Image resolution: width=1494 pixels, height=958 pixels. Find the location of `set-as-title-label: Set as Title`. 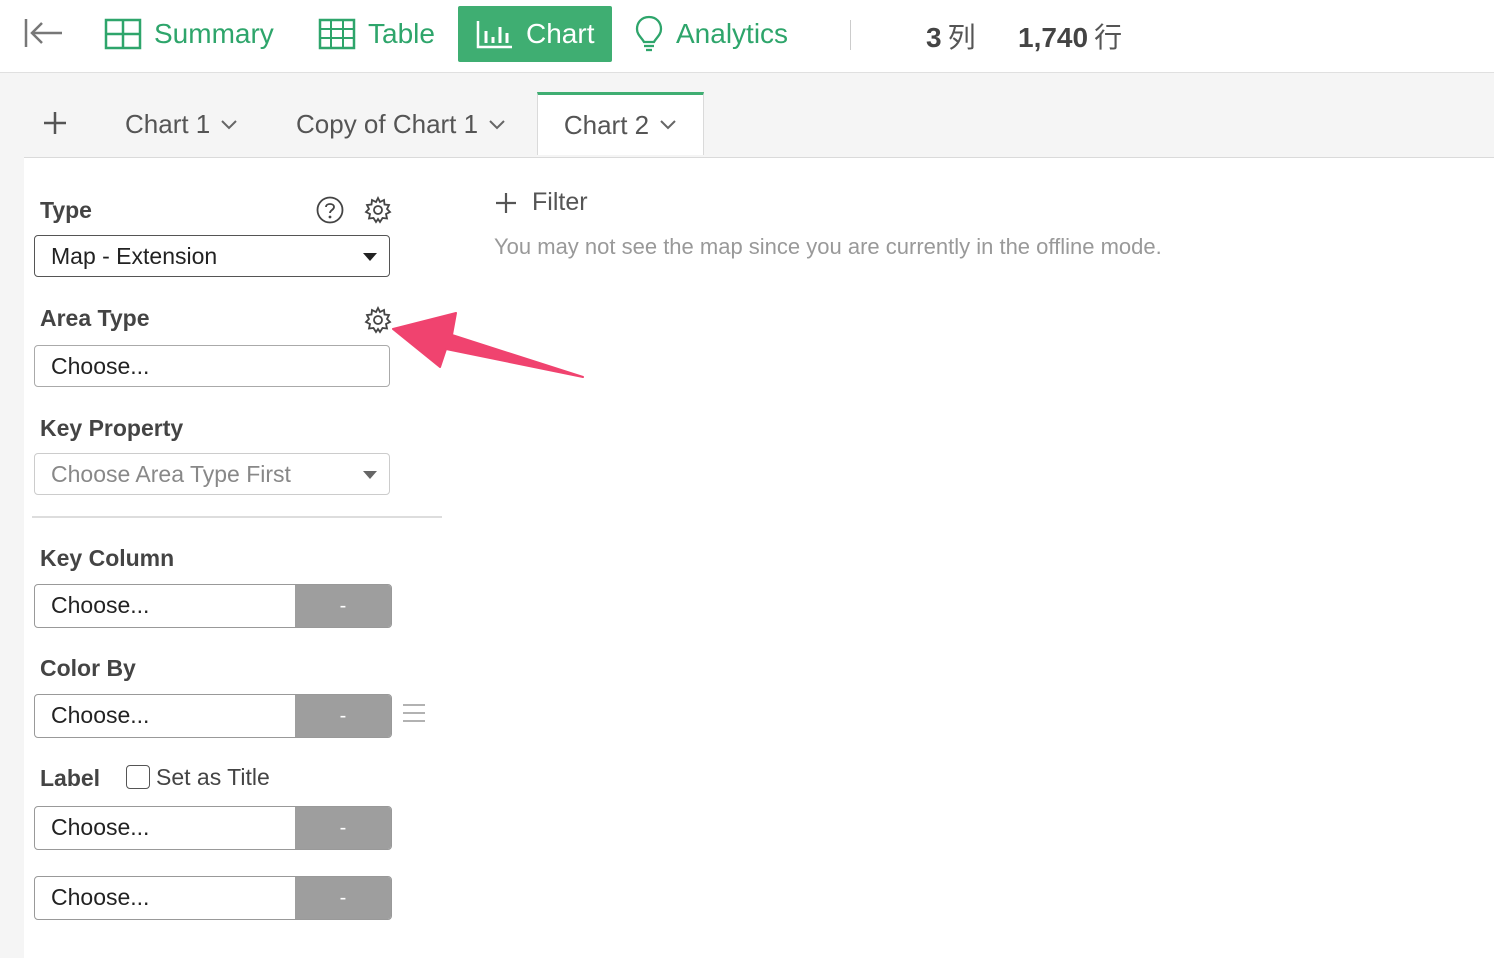

set-as-title-label: Set as Title is located at coordinates (213, 777).